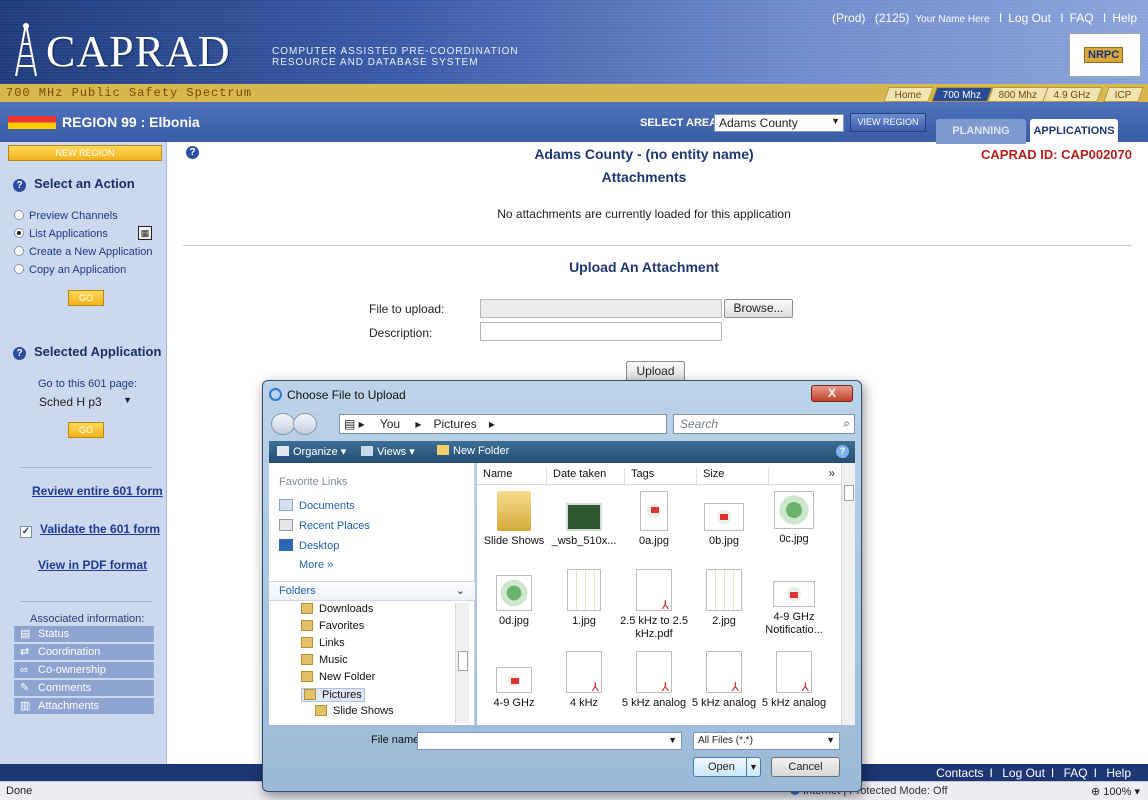 The height and width of the screenshot is (800, 1148). I want to click on help-link-top: Help, so click(1124, 18).